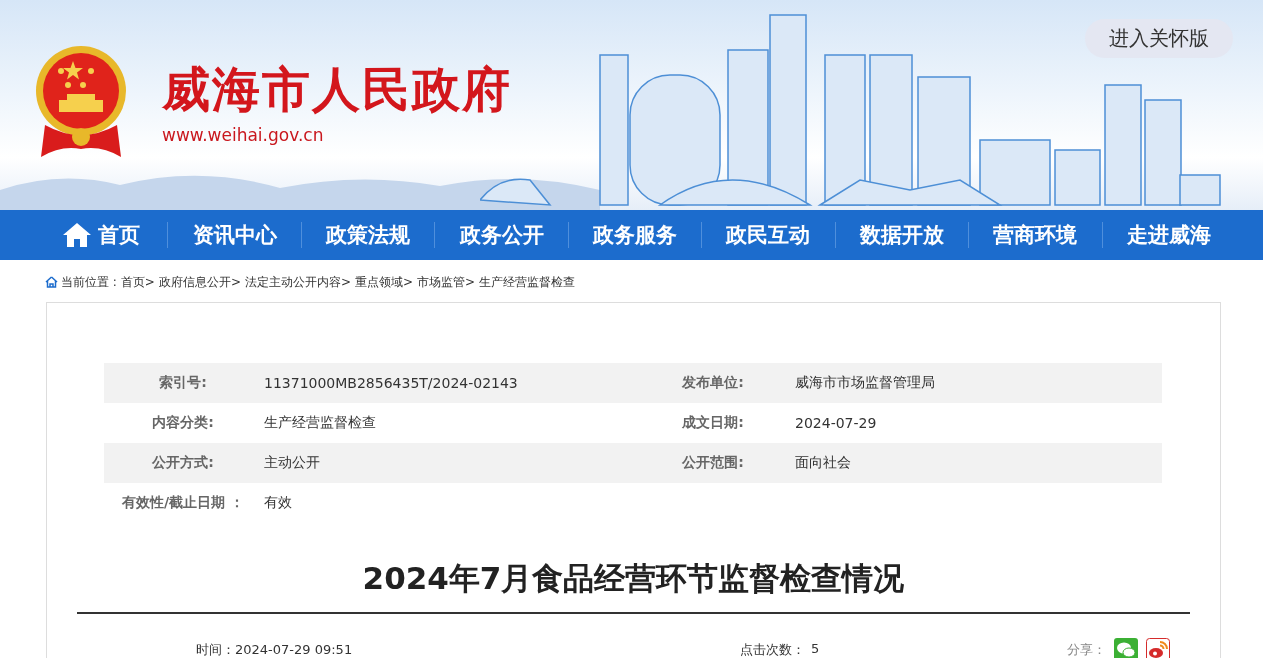 The image size is (1263, 658). What do you see at coordinates (713, 463) in the screenshot?
I see `meta-label: 公开范围:` at bounding box center [713, 463].